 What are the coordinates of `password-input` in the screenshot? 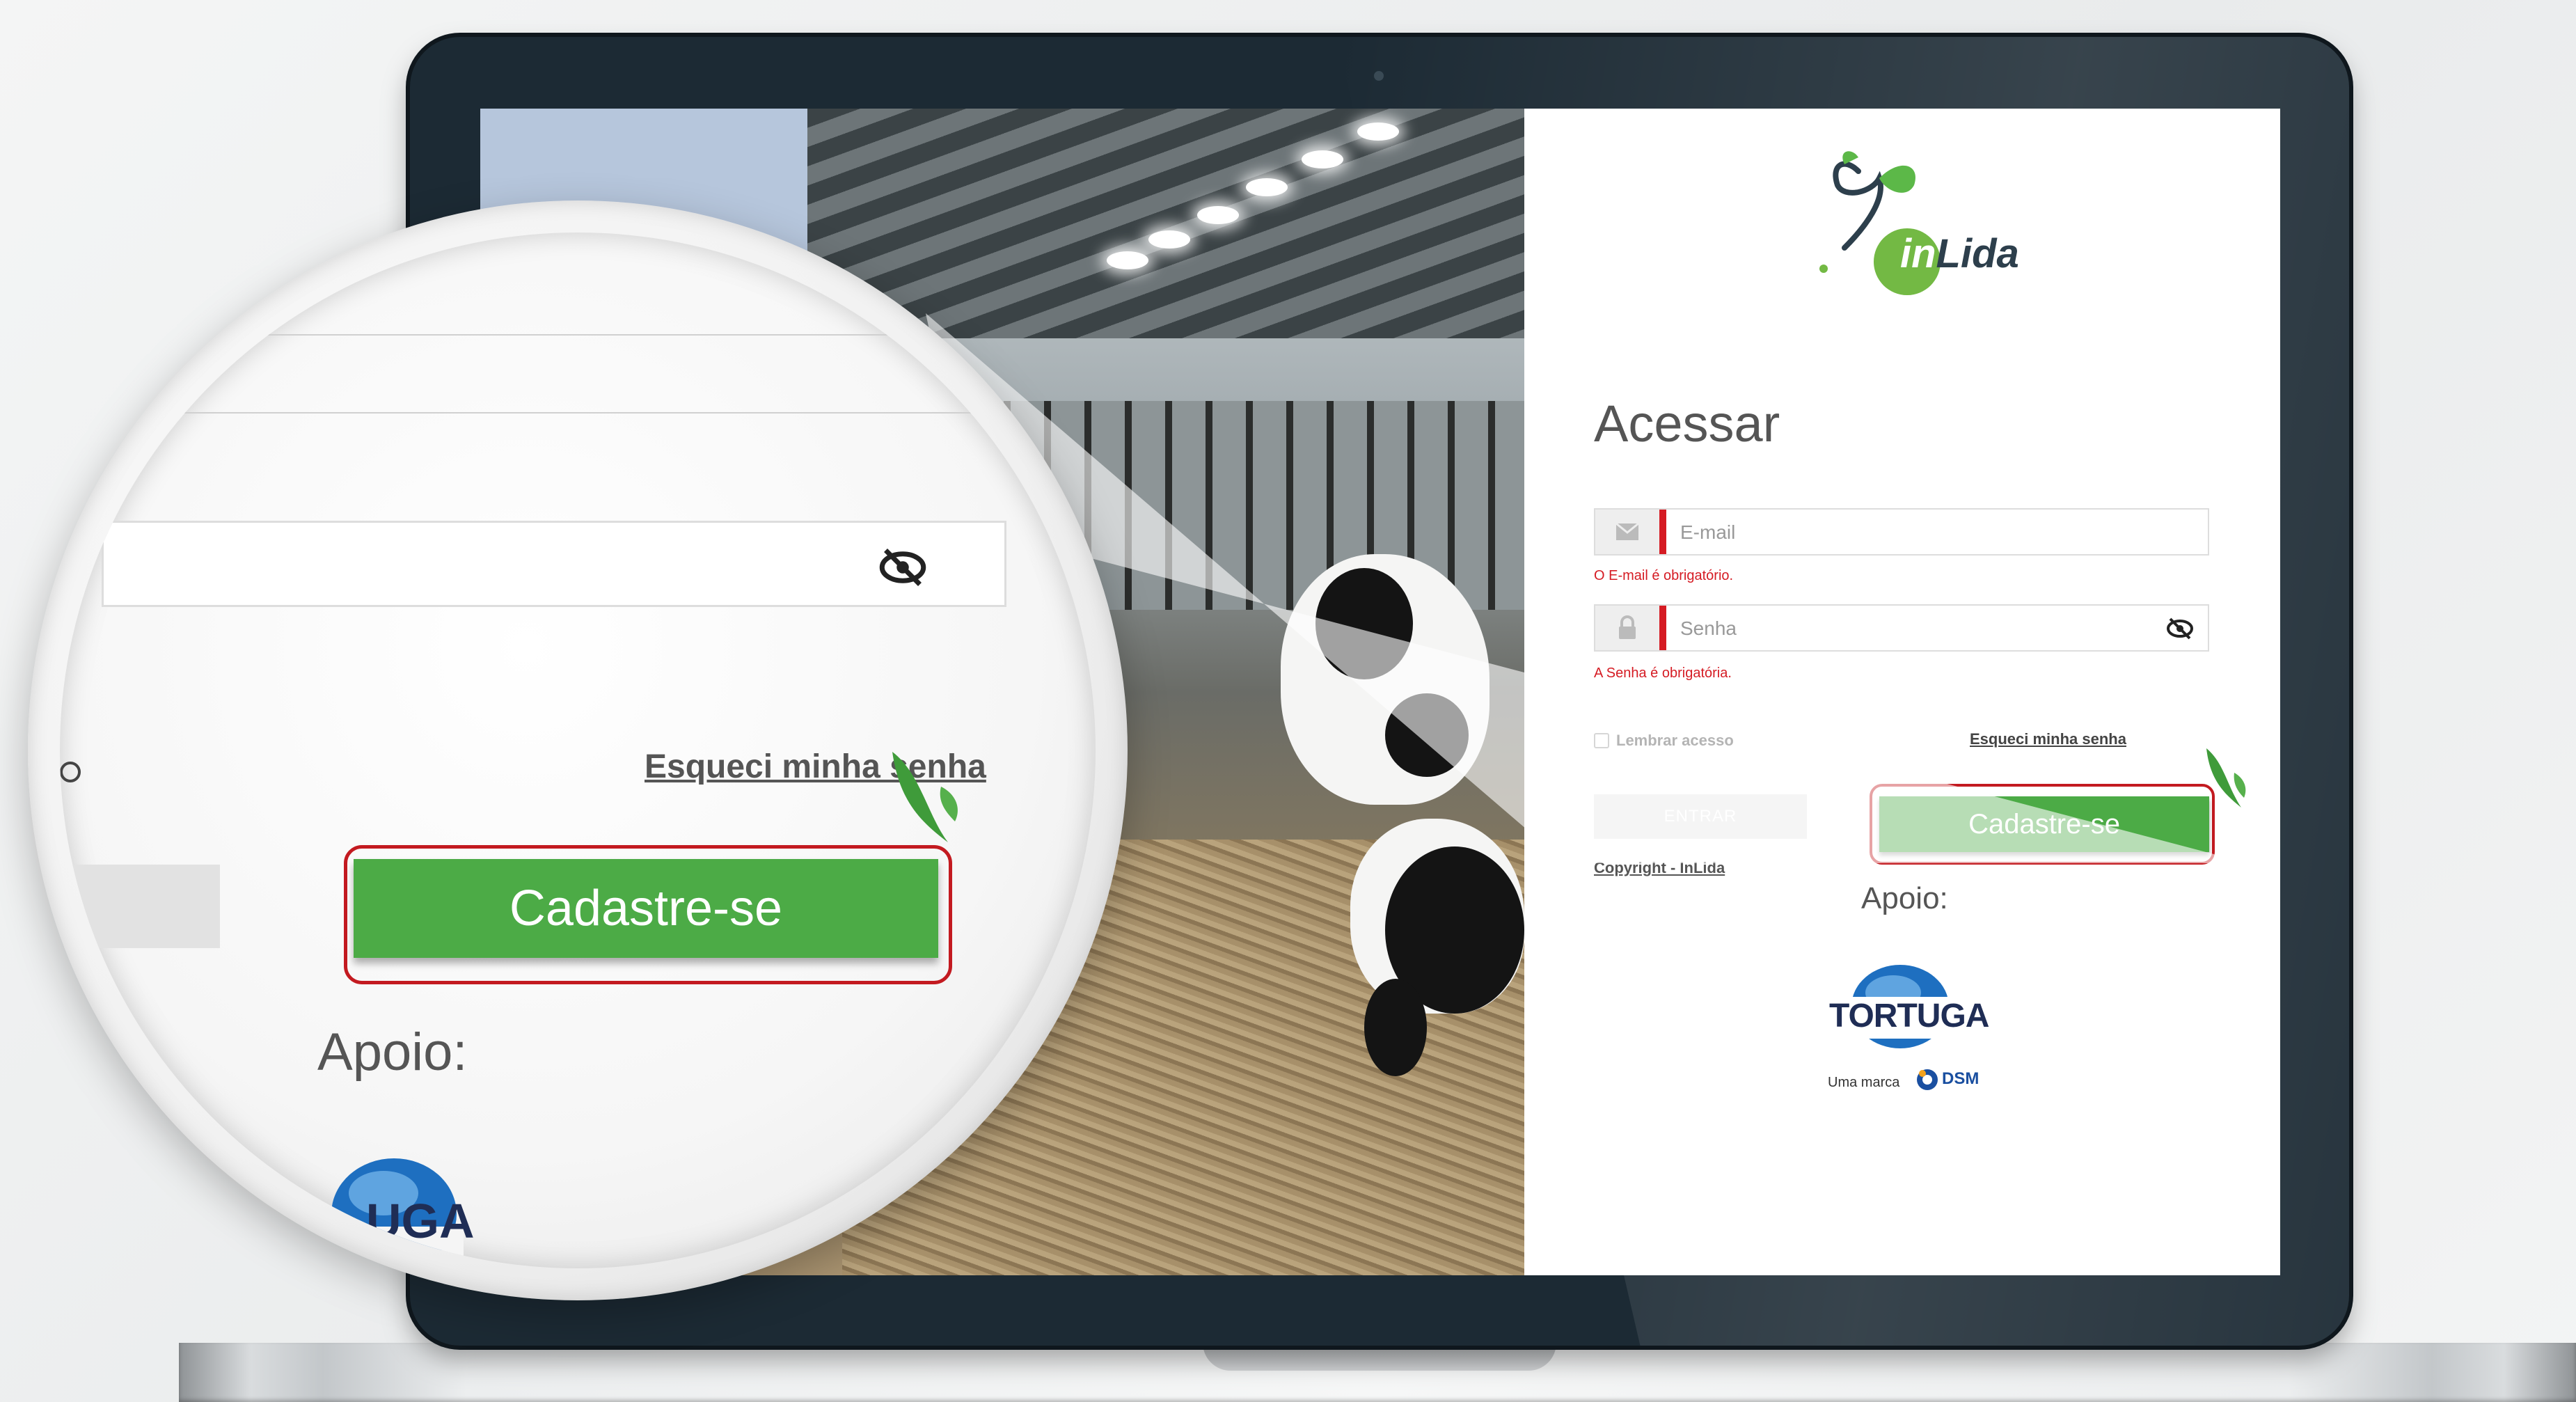 It's located at (1924, 628).